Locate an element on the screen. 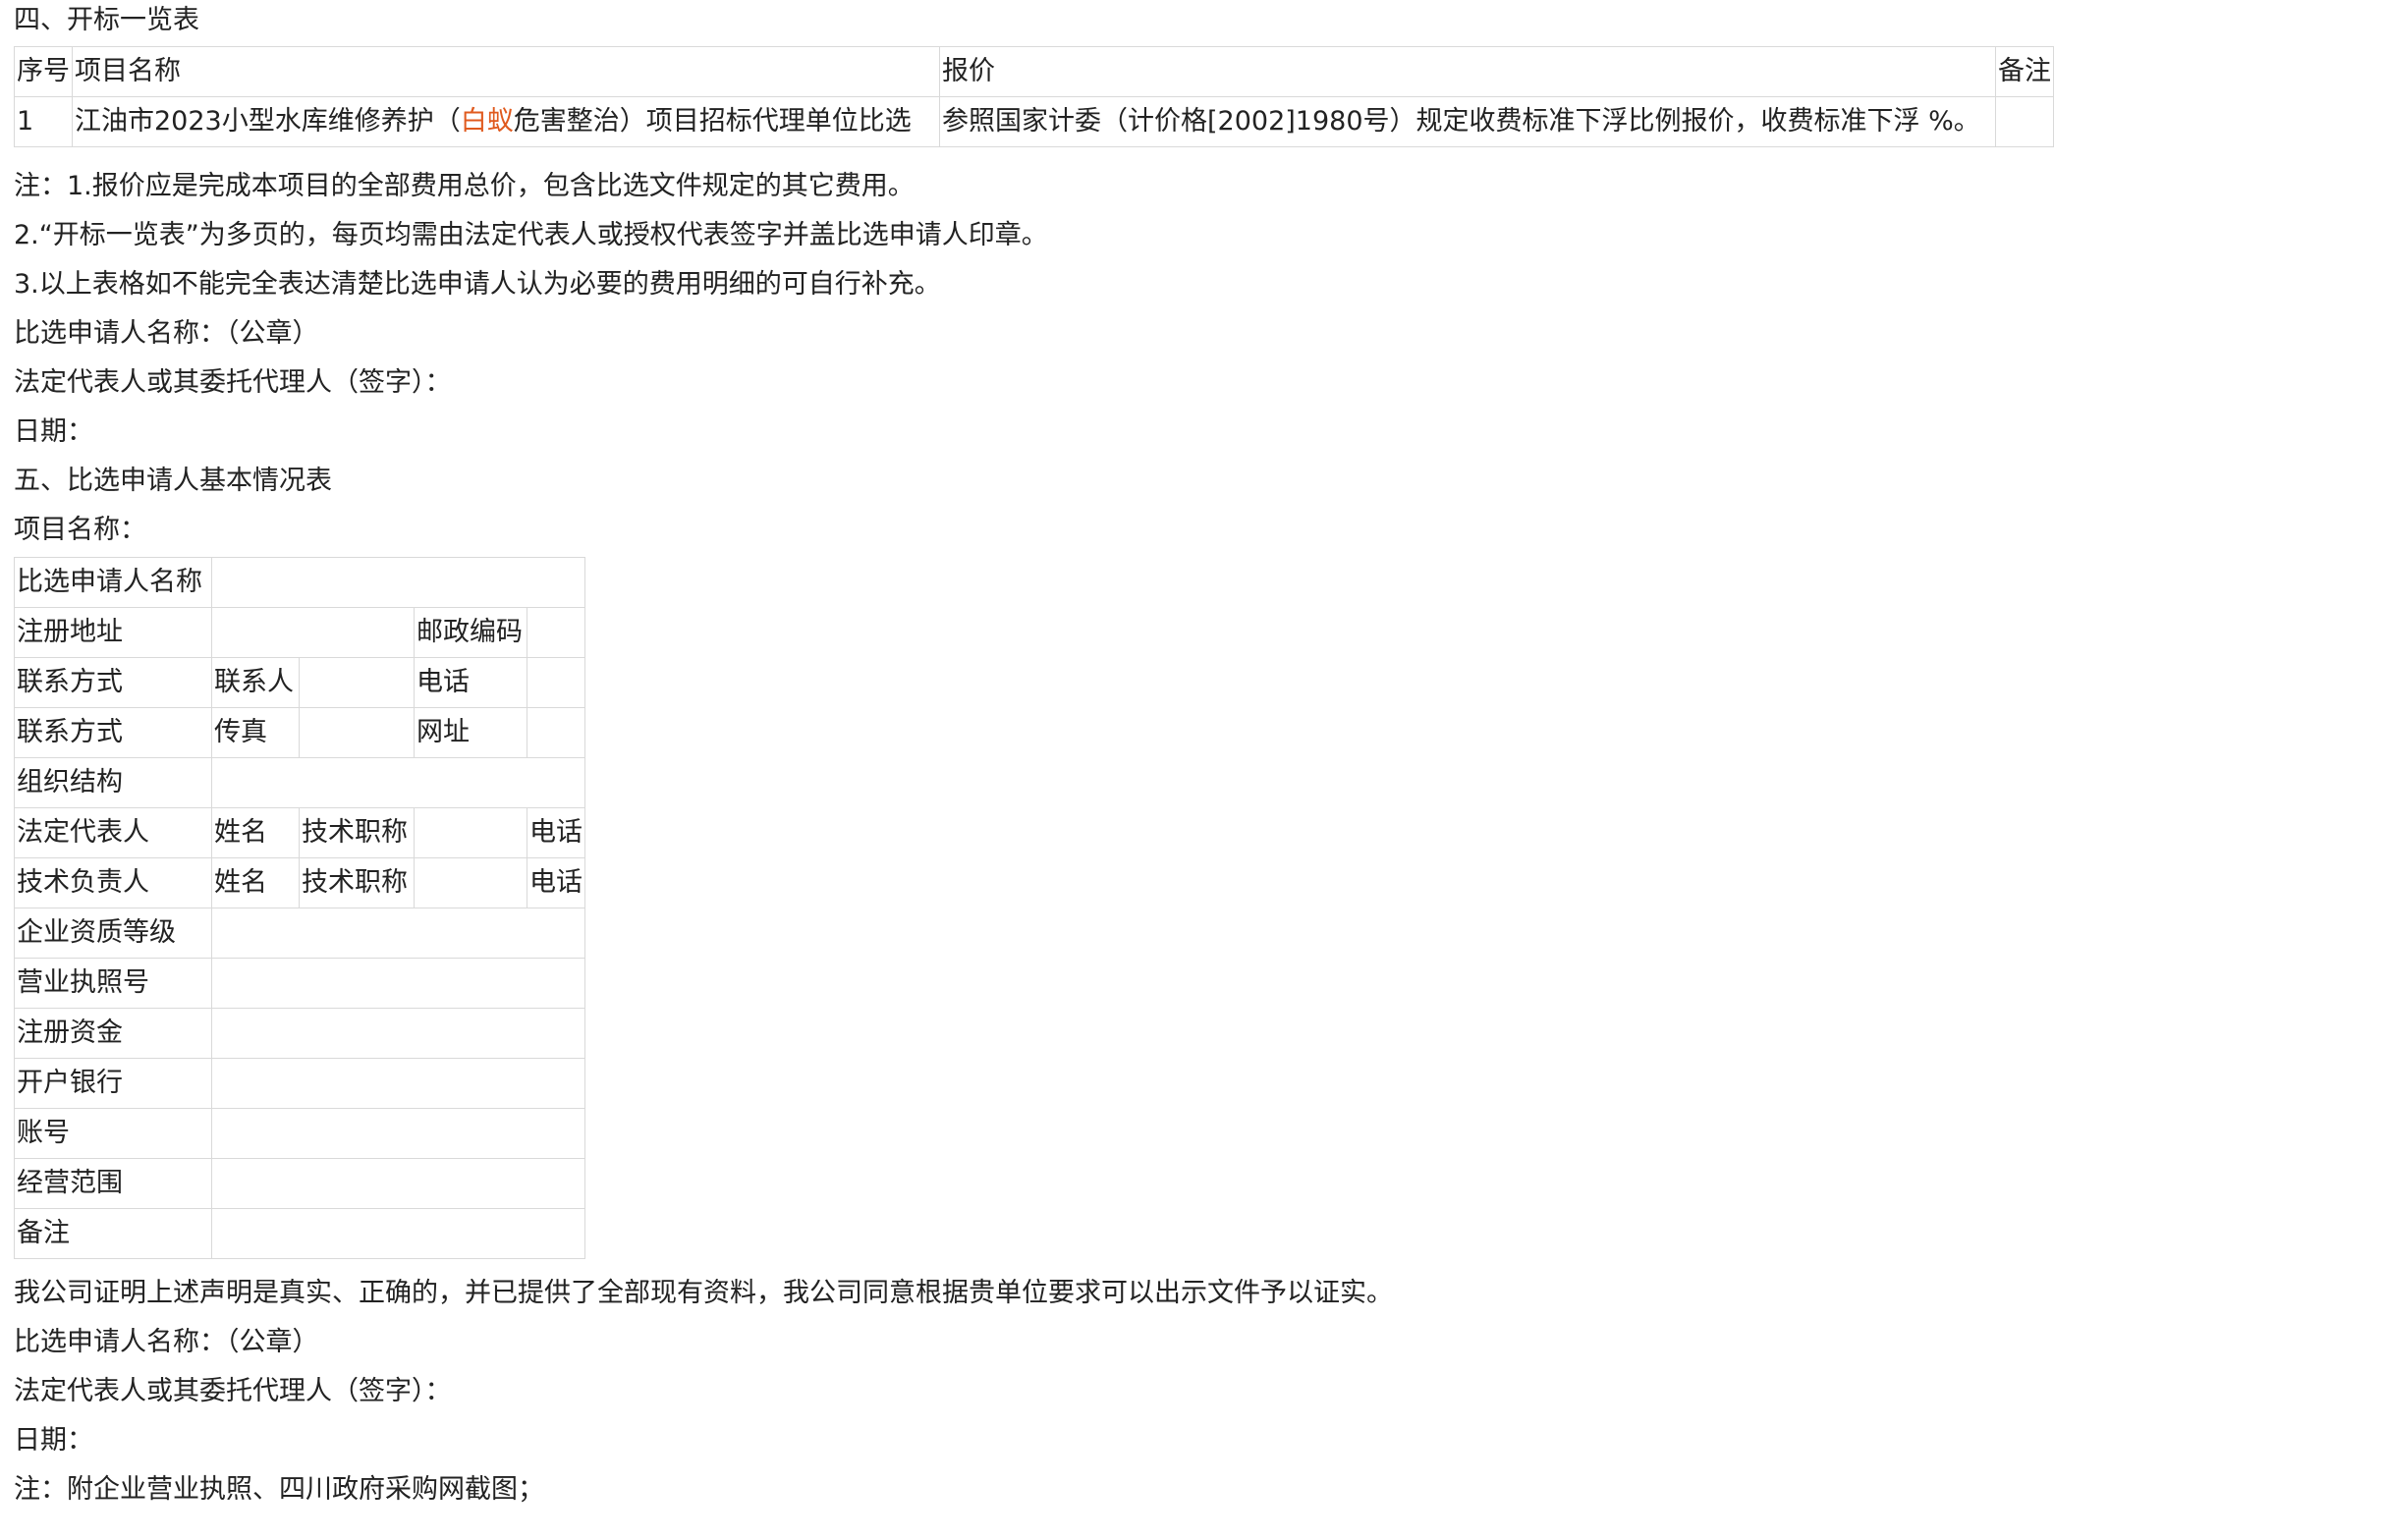  cell-tech-lead-label: 技术负责人 is located at coordinates (113, 882).